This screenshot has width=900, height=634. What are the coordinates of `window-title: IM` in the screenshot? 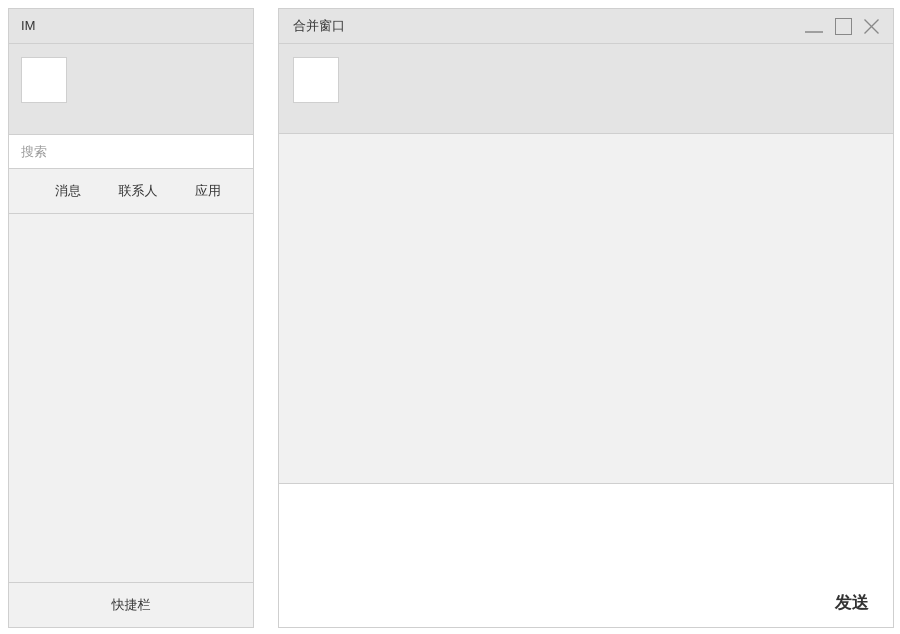 It's located at (28, 26).